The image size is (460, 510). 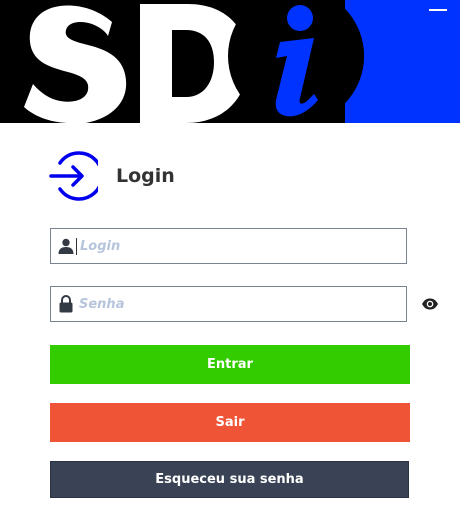 I want to click on show-password-toggle, so click(x=430, y=304).